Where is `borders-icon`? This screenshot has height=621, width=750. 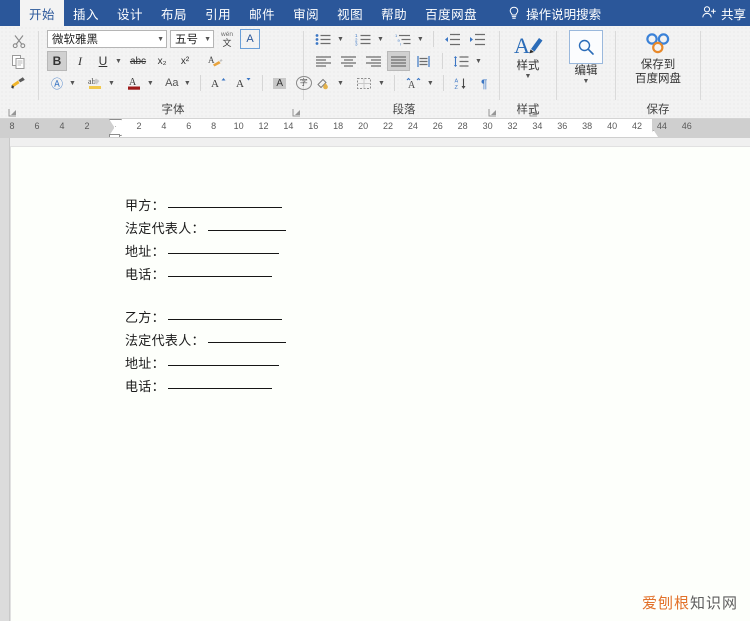
borders-icon is located at coordinates (364, 83).